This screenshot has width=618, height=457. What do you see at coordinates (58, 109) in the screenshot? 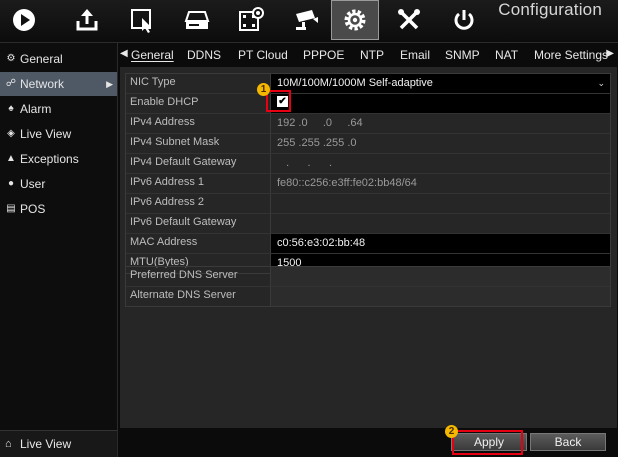
I see `sidebar-item-alarm: ♠ Alarm` at bounding box center [58, 109].